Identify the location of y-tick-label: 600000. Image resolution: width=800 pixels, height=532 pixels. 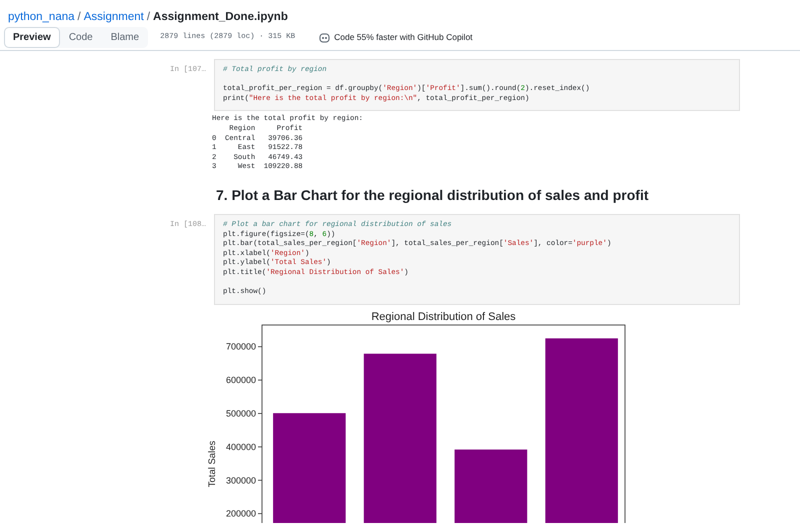
(241, 379).